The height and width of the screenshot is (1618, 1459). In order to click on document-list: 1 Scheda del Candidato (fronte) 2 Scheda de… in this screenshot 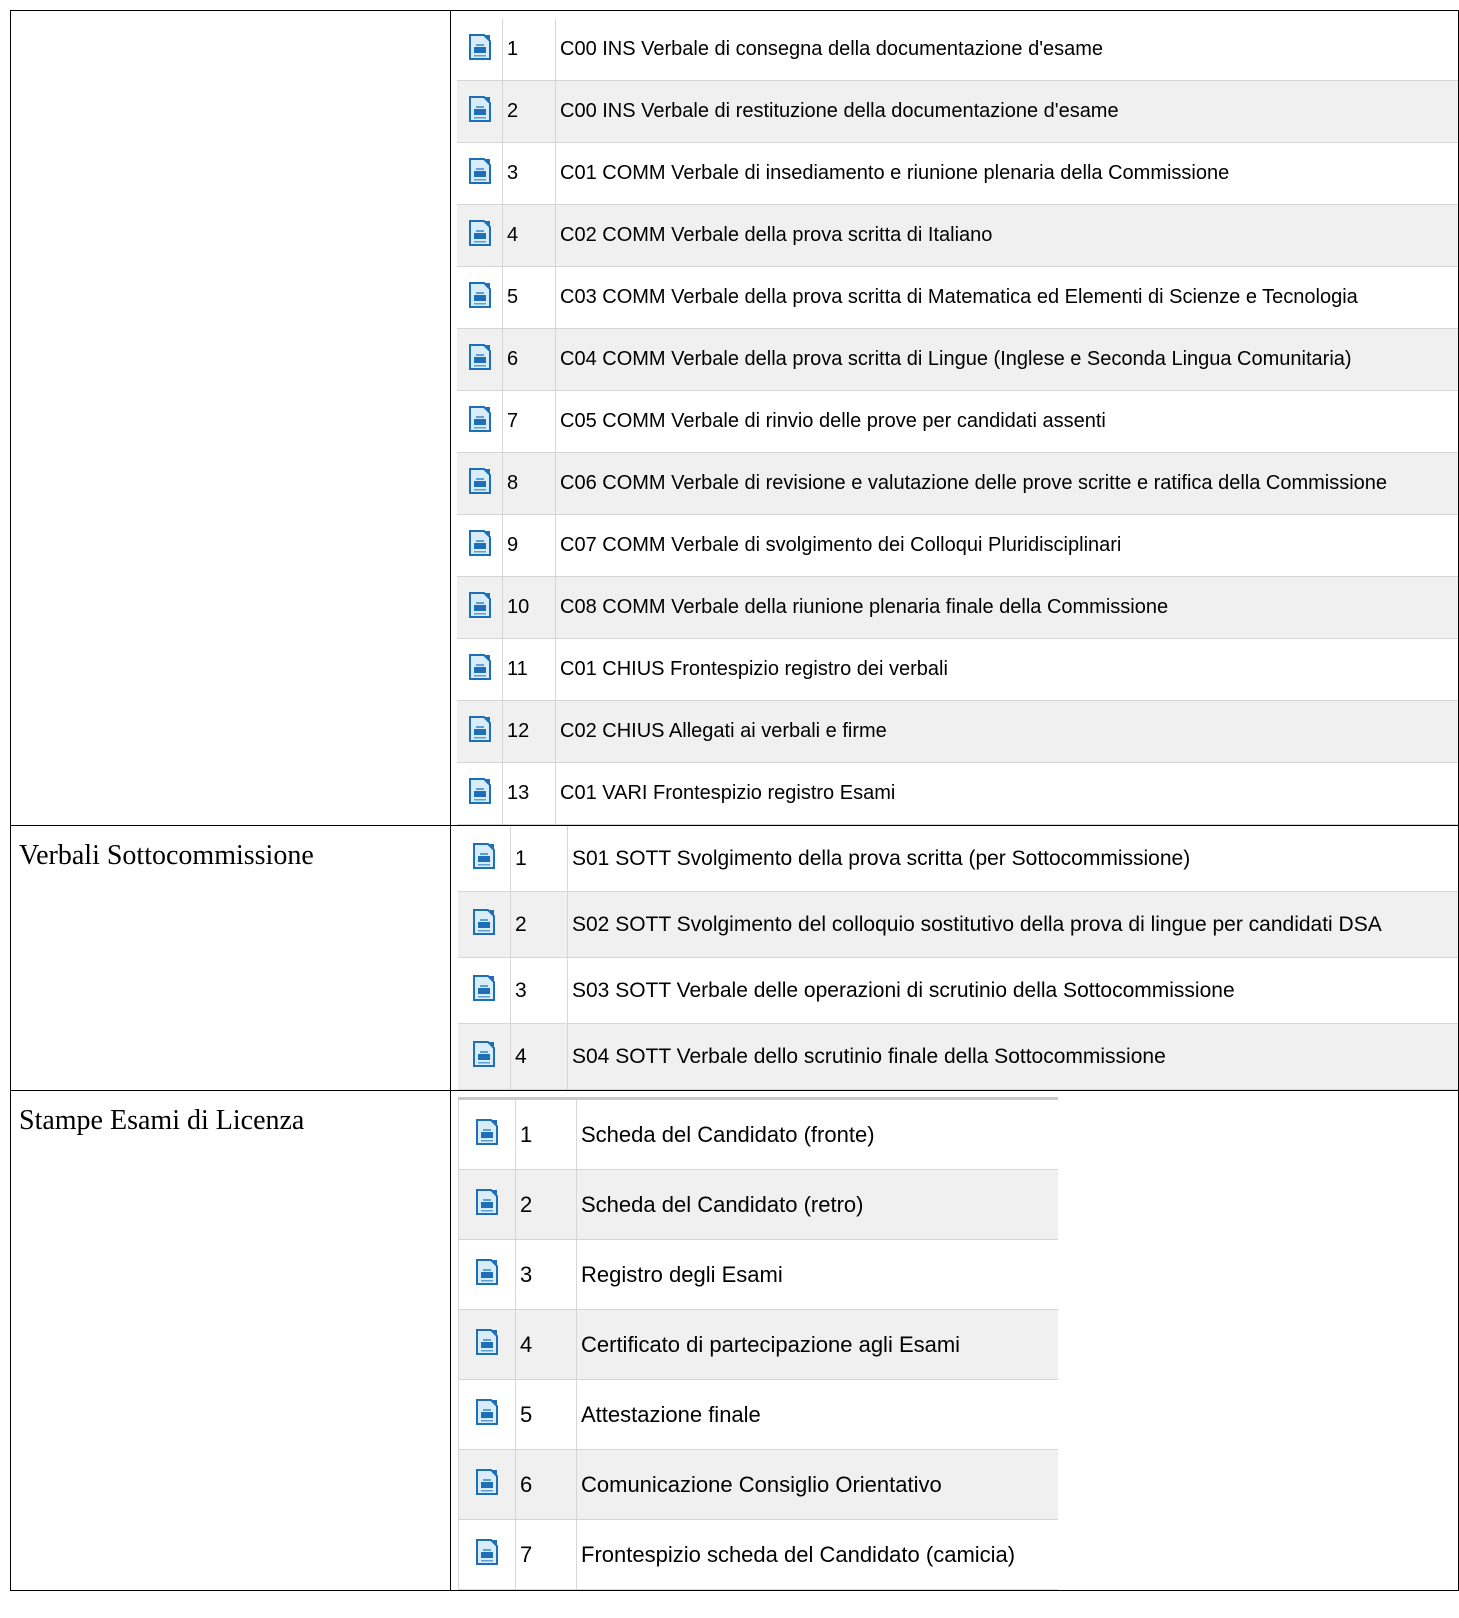, I will do `click(758, 1343)`.